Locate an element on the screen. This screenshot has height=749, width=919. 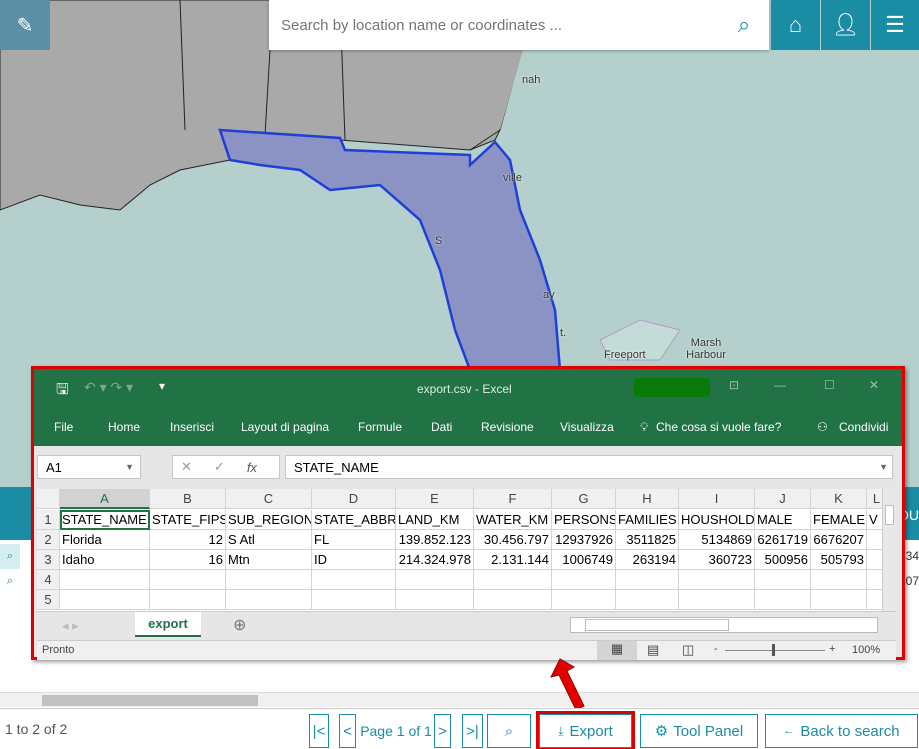
cell: STATE_NAME is located at coordinates (105, 520).